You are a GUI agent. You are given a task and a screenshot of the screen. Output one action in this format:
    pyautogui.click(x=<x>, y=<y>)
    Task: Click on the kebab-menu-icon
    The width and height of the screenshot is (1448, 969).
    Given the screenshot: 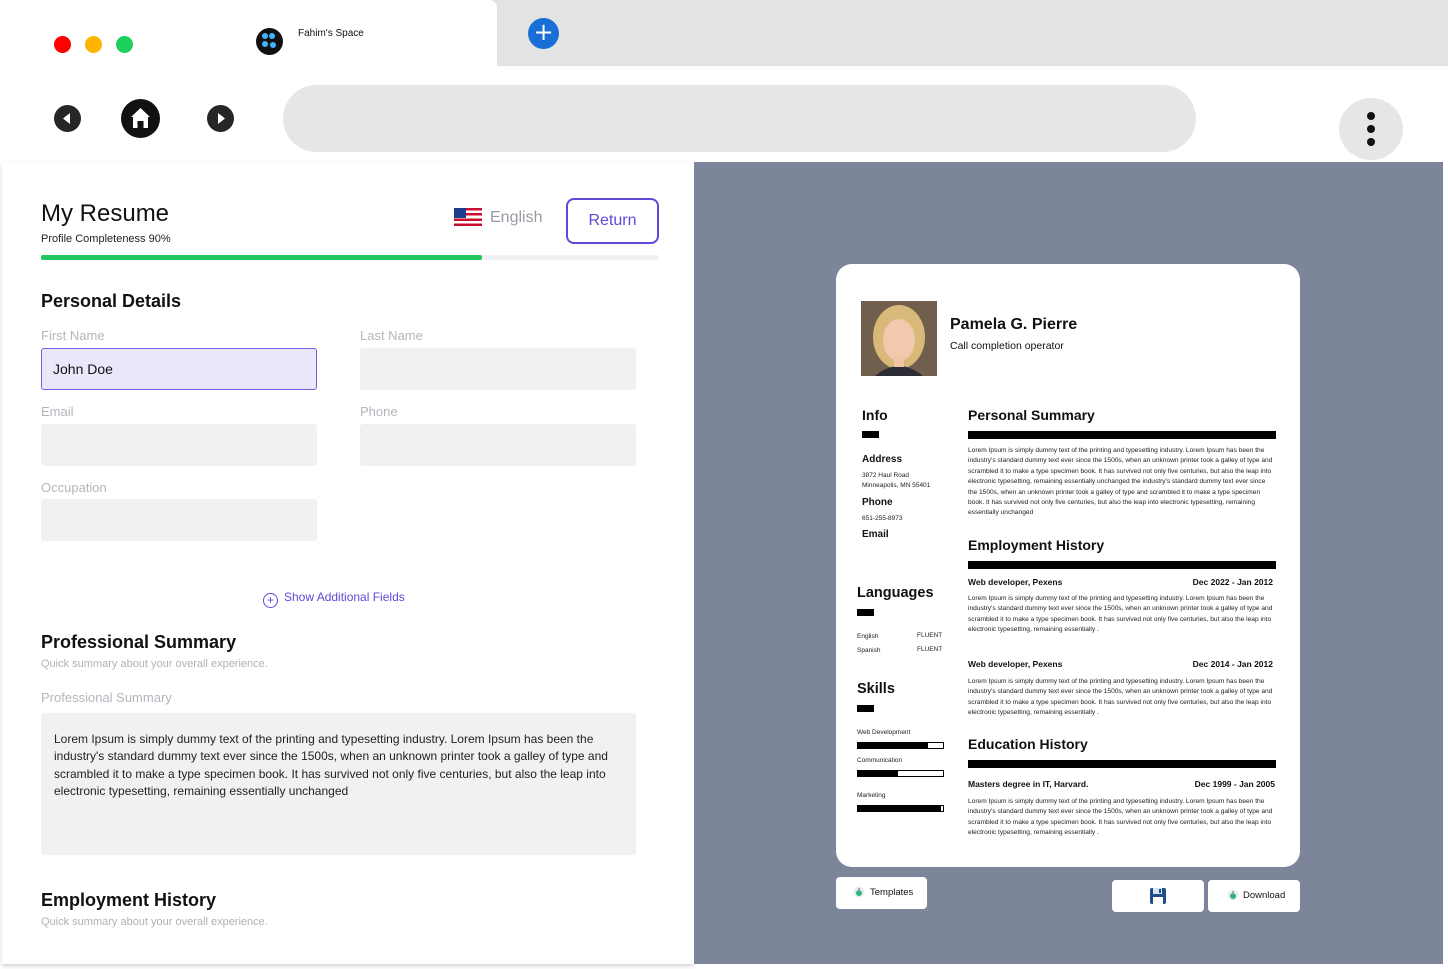 What is the action you would take?
    pyautogui.click(x=1371, y=116)
    